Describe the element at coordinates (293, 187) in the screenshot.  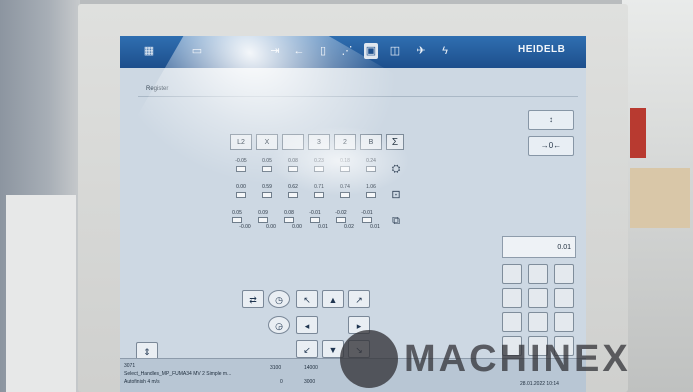
I see `row2-value: 0.62` at that location.